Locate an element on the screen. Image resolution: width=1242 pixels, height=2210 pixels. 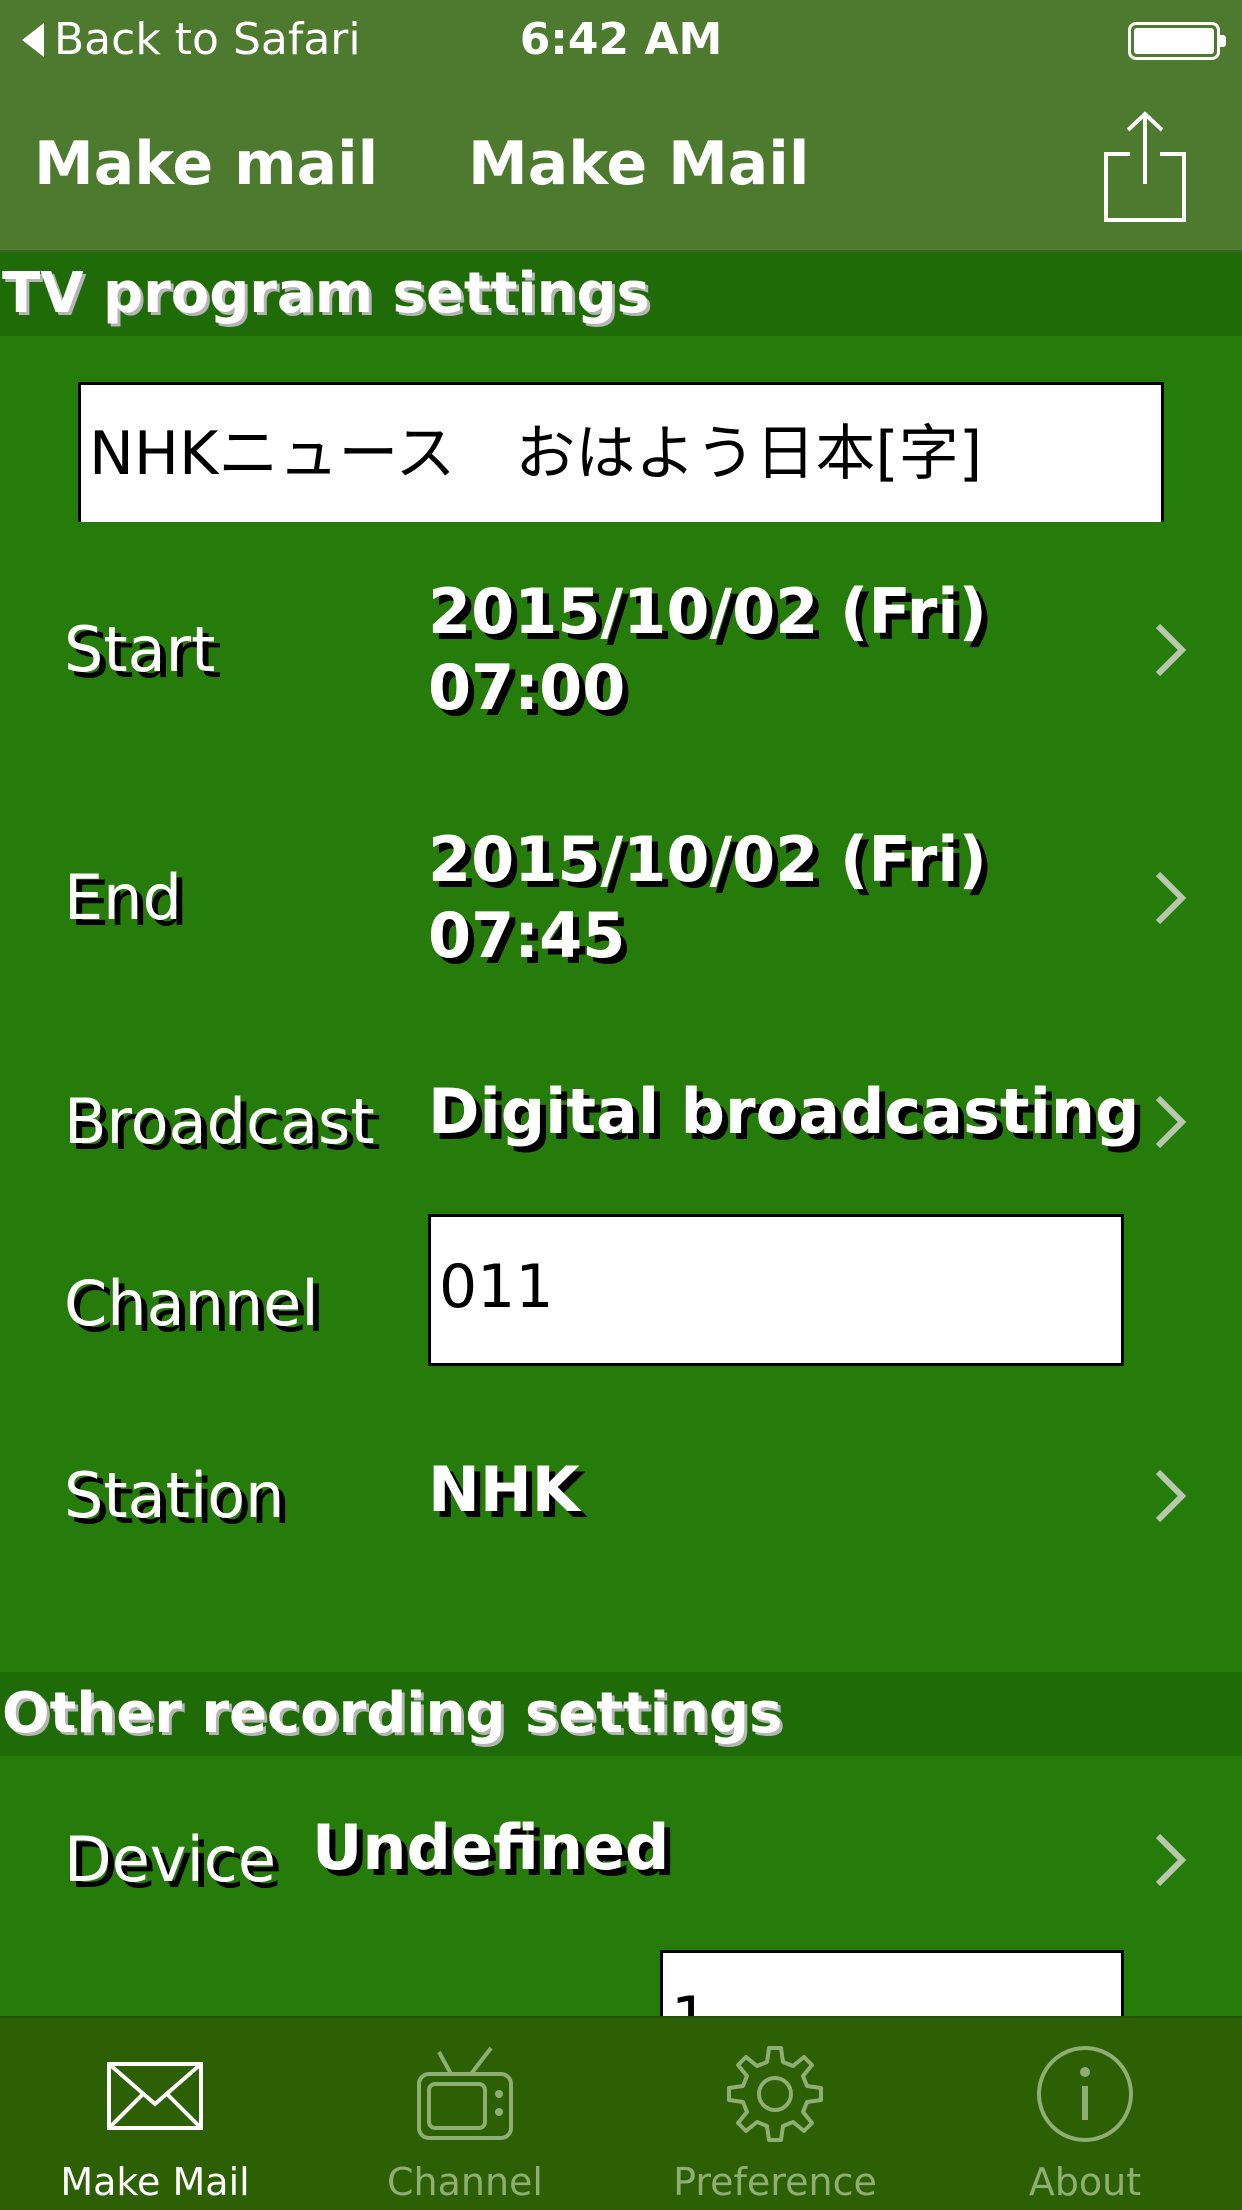
tab-about: About is located at coordinates (1085, 2114).